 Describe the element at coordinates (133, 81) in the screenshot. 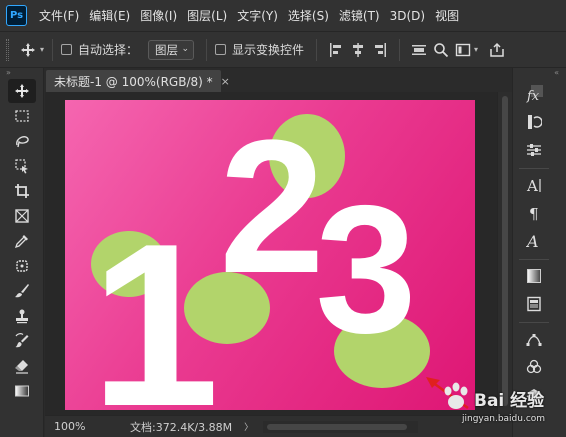

I see `document-tab-title: 未标题-1 @ 100%(RGB/8) *` at that location.